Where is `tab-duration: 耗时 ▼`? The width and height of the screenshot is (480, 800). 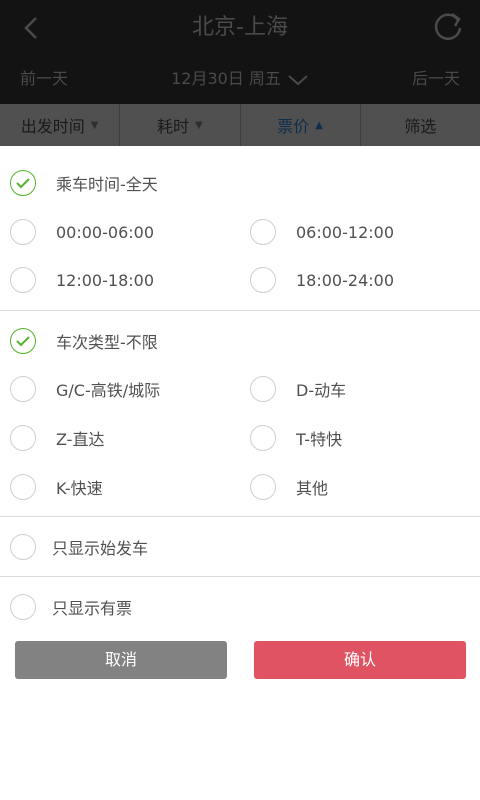 tab-duration: 耗时 ▼ is located at coordinates (180, 125).